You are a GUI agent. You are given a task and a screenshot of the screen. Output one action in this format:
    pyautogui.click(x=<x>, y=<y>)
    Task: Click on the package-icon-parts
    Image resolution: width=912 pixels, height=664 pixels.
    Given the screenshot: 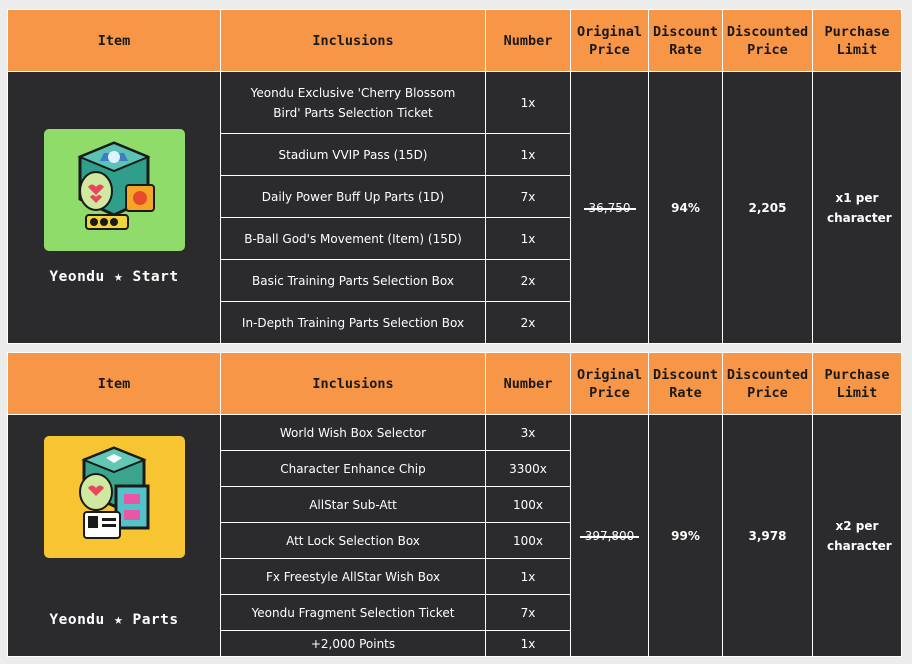 What is the action you would take?
    pyautogui.click(x=114, y=496)
    